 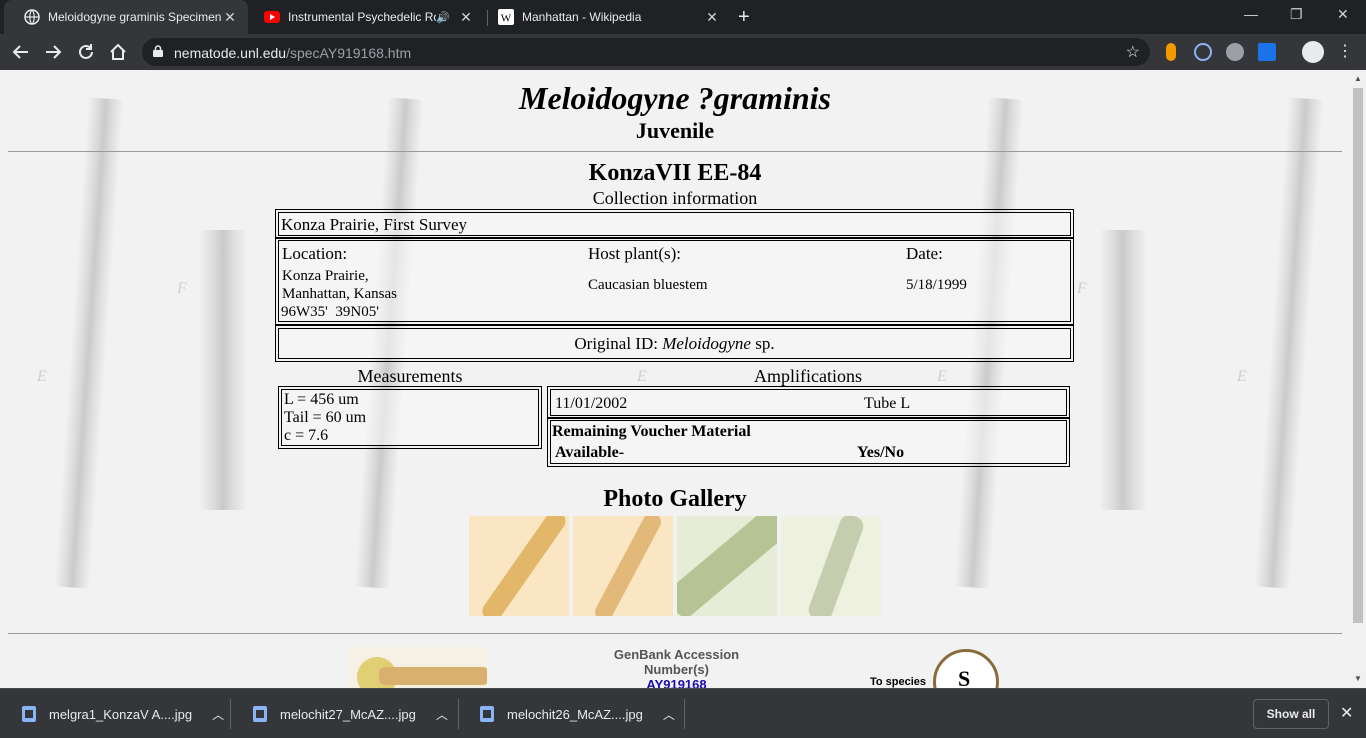 What do you see at coordinates (1235, 52) in the screenshot?
I see `gear-icon` at bounding box center [1235, 52].